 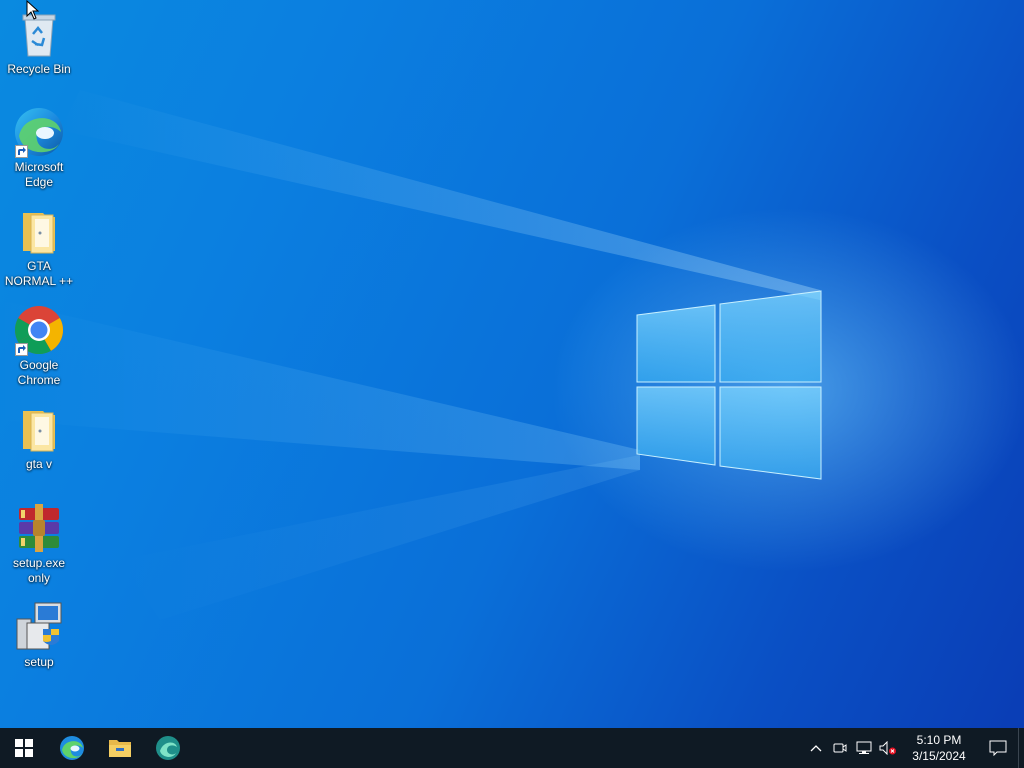 I want to click on start-icon, so click(x=24, y=748).